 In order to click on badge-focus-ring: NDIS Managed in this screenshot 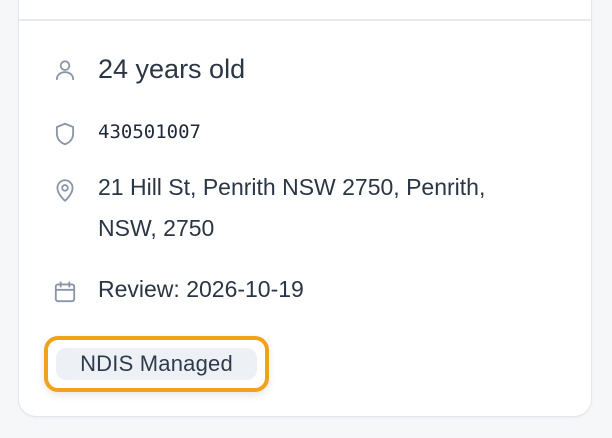, I will do `click(156, 364)`.